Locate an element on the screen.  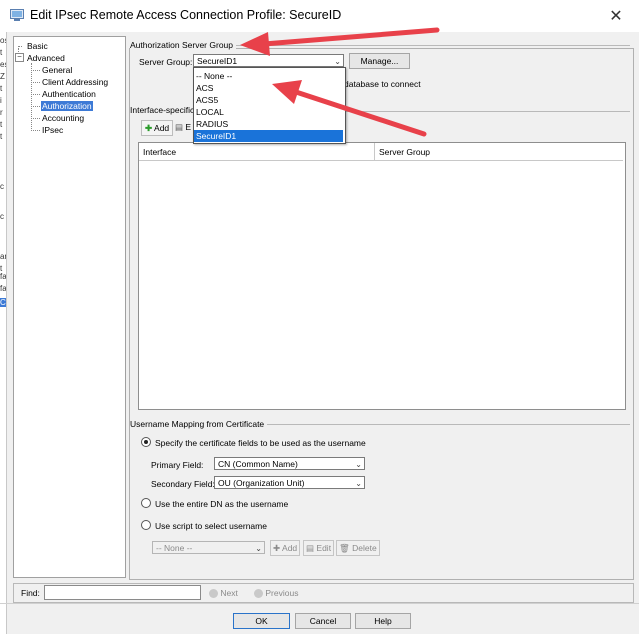
tree-item-authorization: Authorization is located at coordinates (67, 106).